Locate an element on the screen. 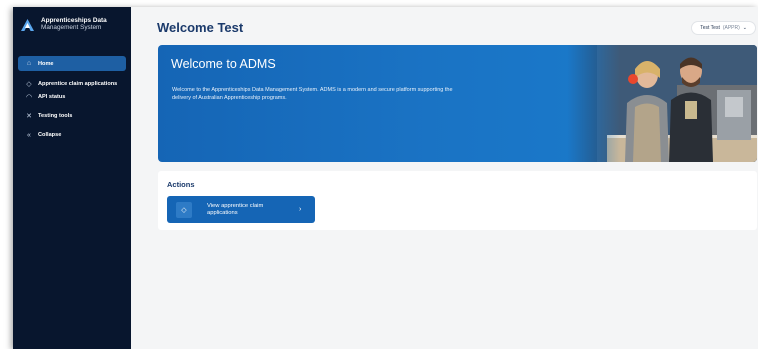 The height and width of the screenshot is (349, 758). action-button-label: View apprentice claim applications is located at coordinates (235, 209).